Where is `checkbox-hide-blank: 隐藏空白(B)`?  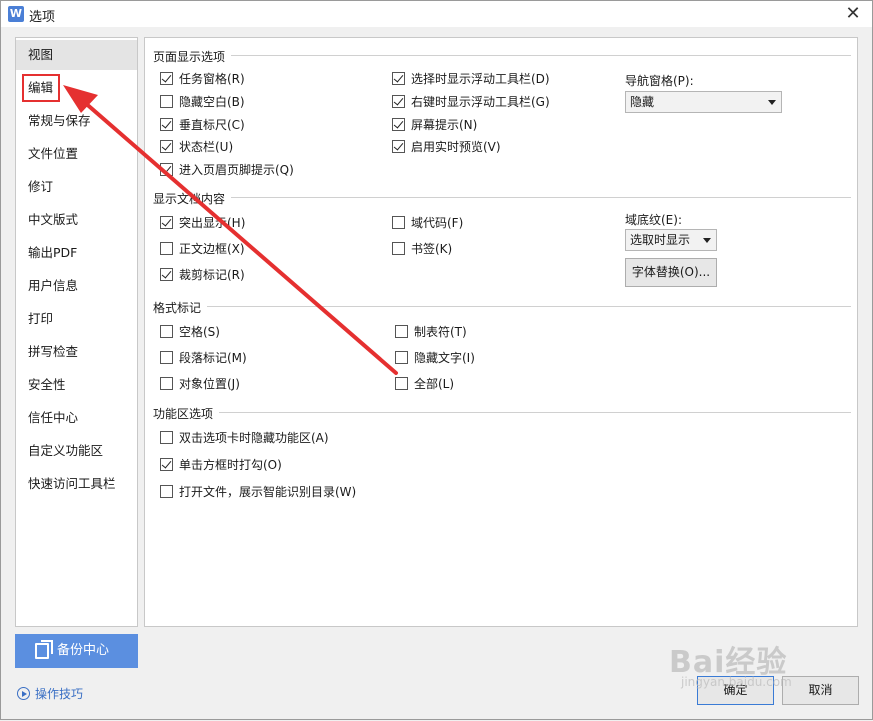 checkbox-hide-blank: 隐藏空白(B) is located at coordinates (202, 102).